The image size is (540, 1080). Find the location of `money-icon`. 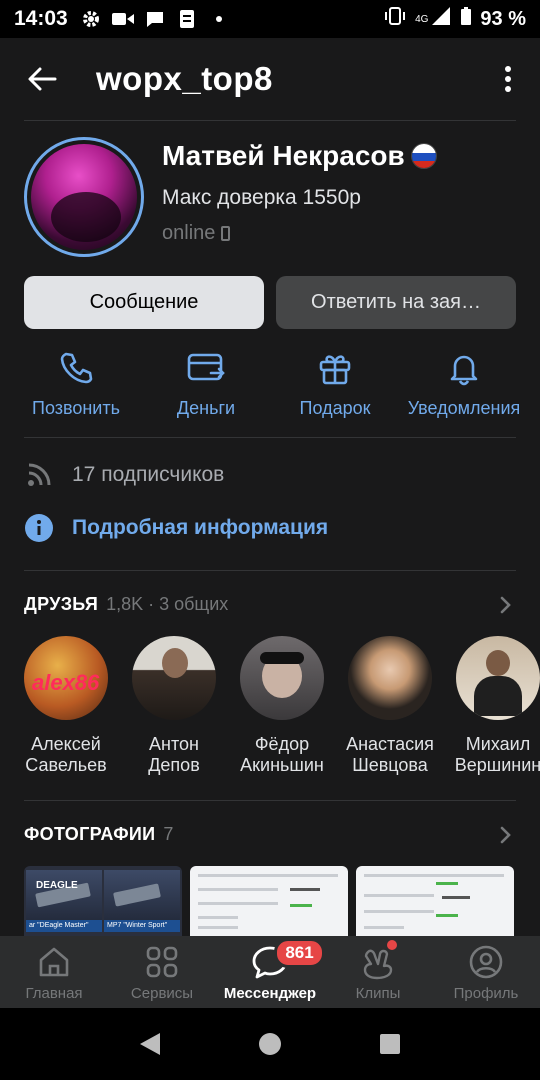

money-icon is located at coordinates (206, 368).